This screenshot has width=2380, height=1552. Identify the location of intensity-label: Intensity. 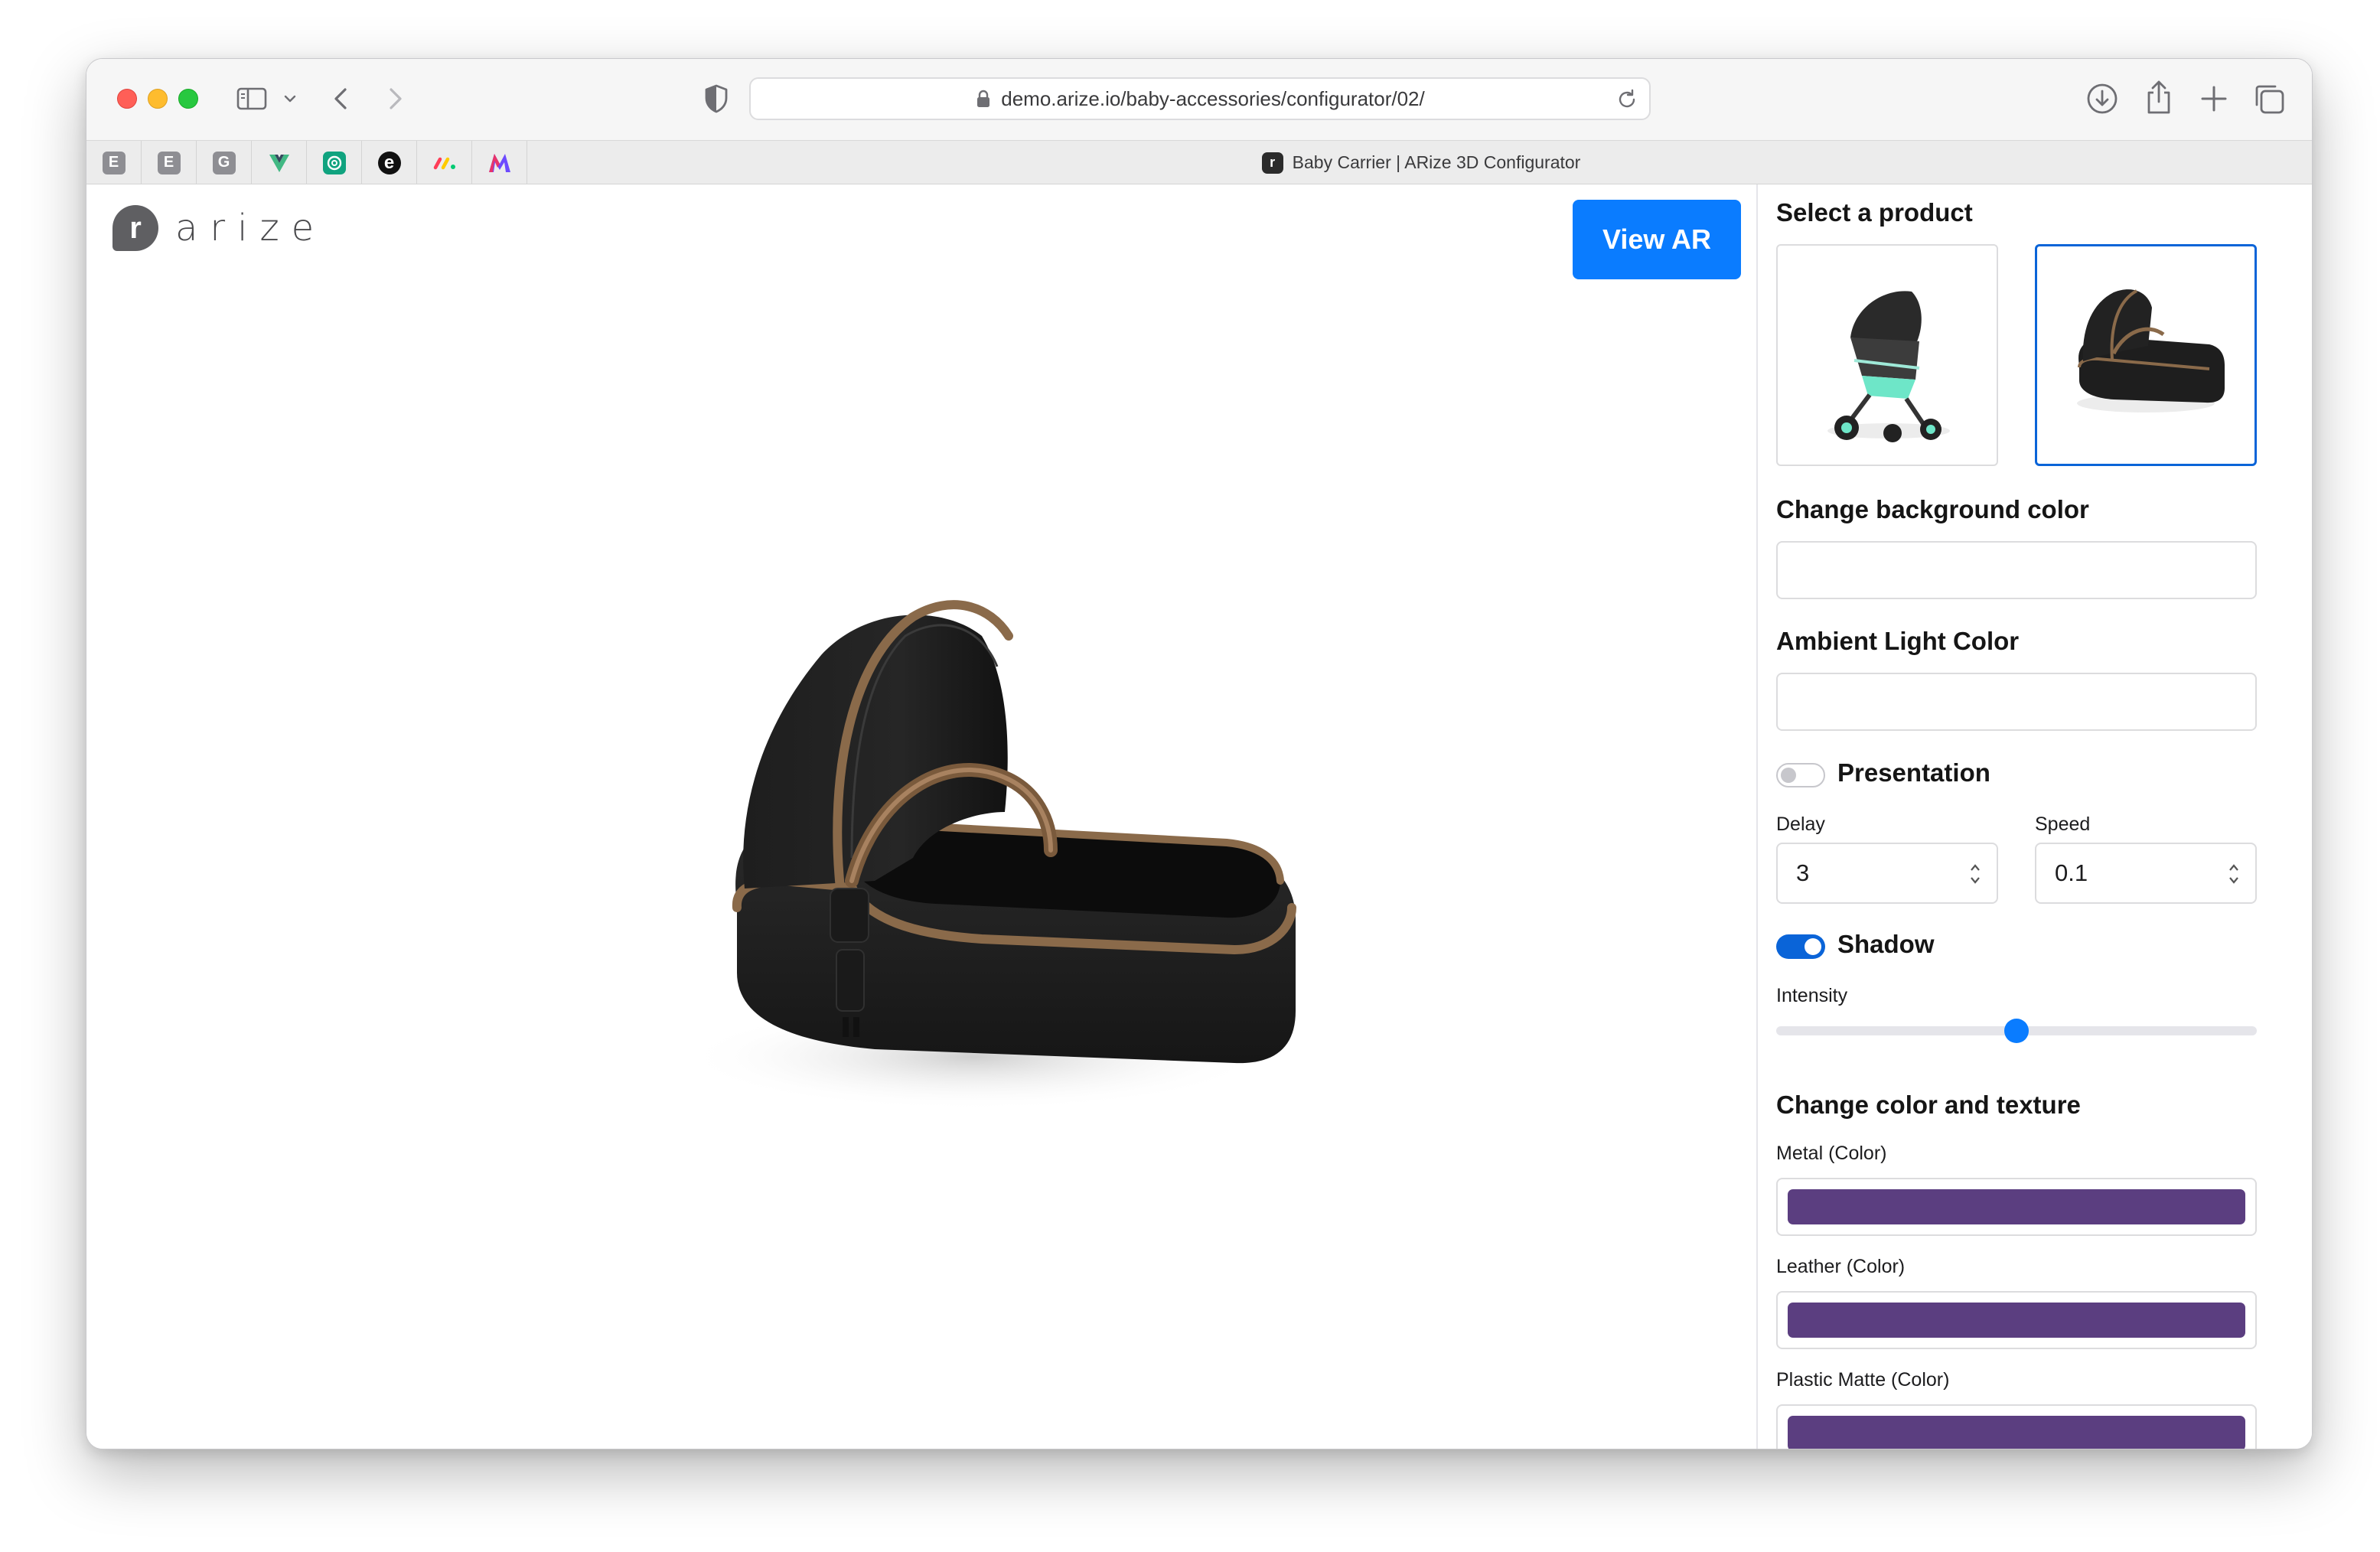
(1812, 995).